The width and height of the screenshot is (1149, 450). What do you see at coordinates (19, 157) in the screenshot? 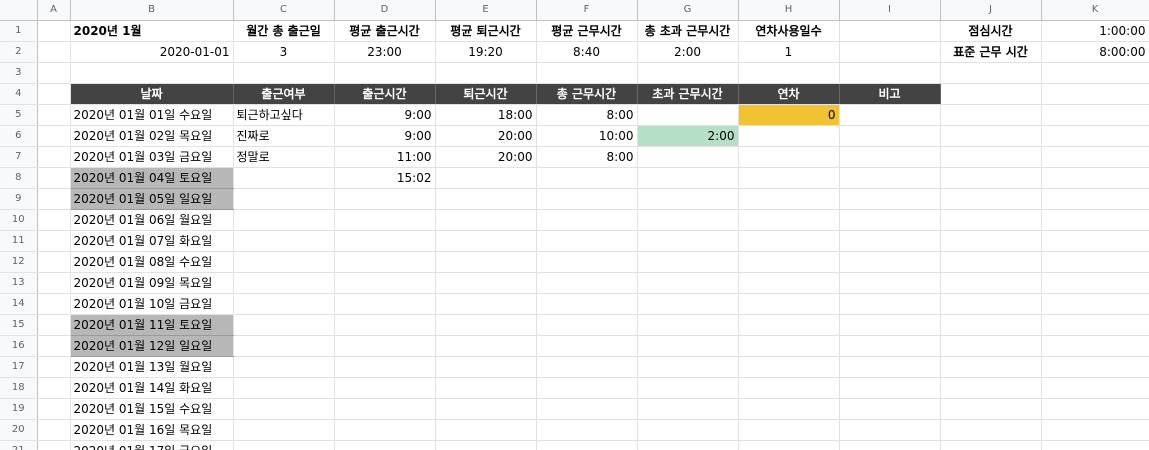
I see `row-number: 7` at bounding box center [19, 157].